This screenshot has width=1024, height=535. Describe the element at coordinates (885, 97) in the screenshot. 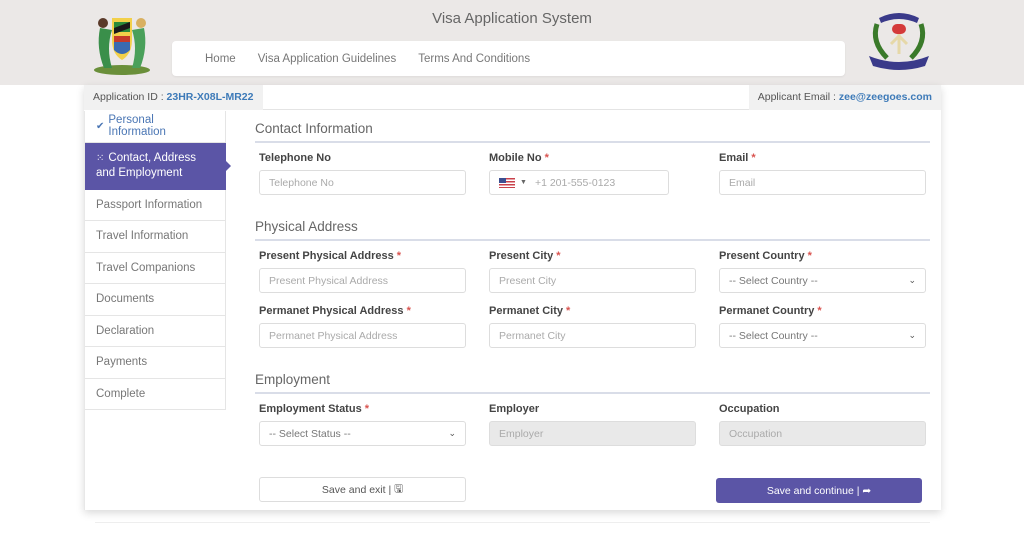

I see `applicant-email-value: zee@zeegoes.com` at that location.